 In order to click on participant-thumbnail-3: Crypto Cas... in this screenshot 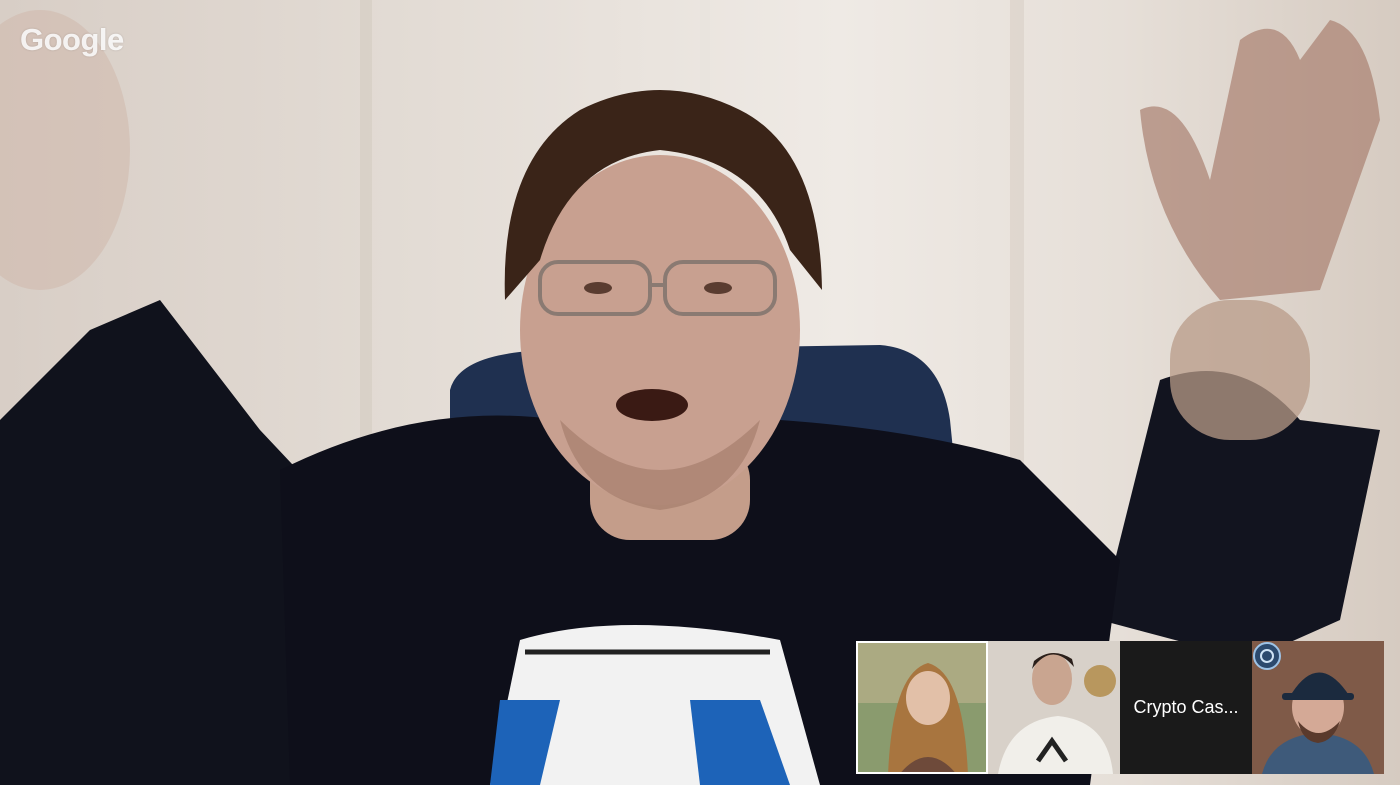, I will do `click(1186, 707)`.